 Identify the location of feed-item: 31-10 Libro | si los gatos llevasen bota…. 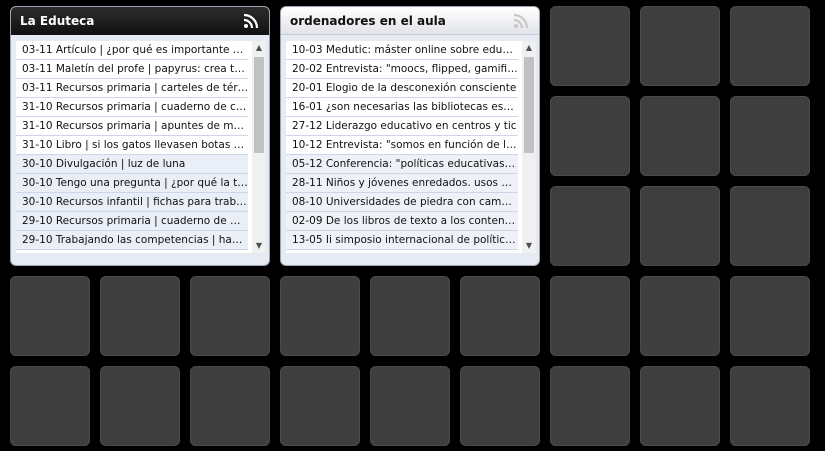
(132, 145).